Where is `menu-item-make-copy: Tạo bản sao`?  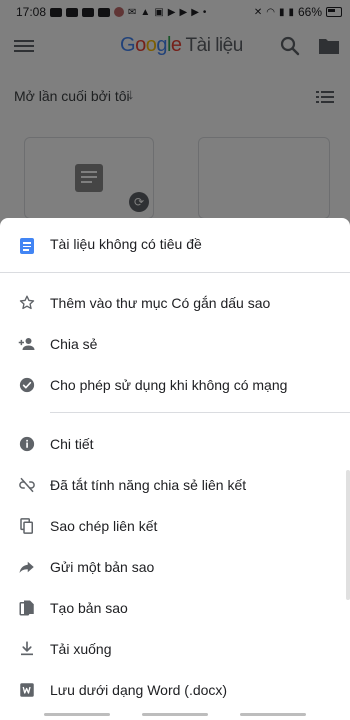
menu-item-make-copy: Tạo bản sao is located at coordinates (175, 608).